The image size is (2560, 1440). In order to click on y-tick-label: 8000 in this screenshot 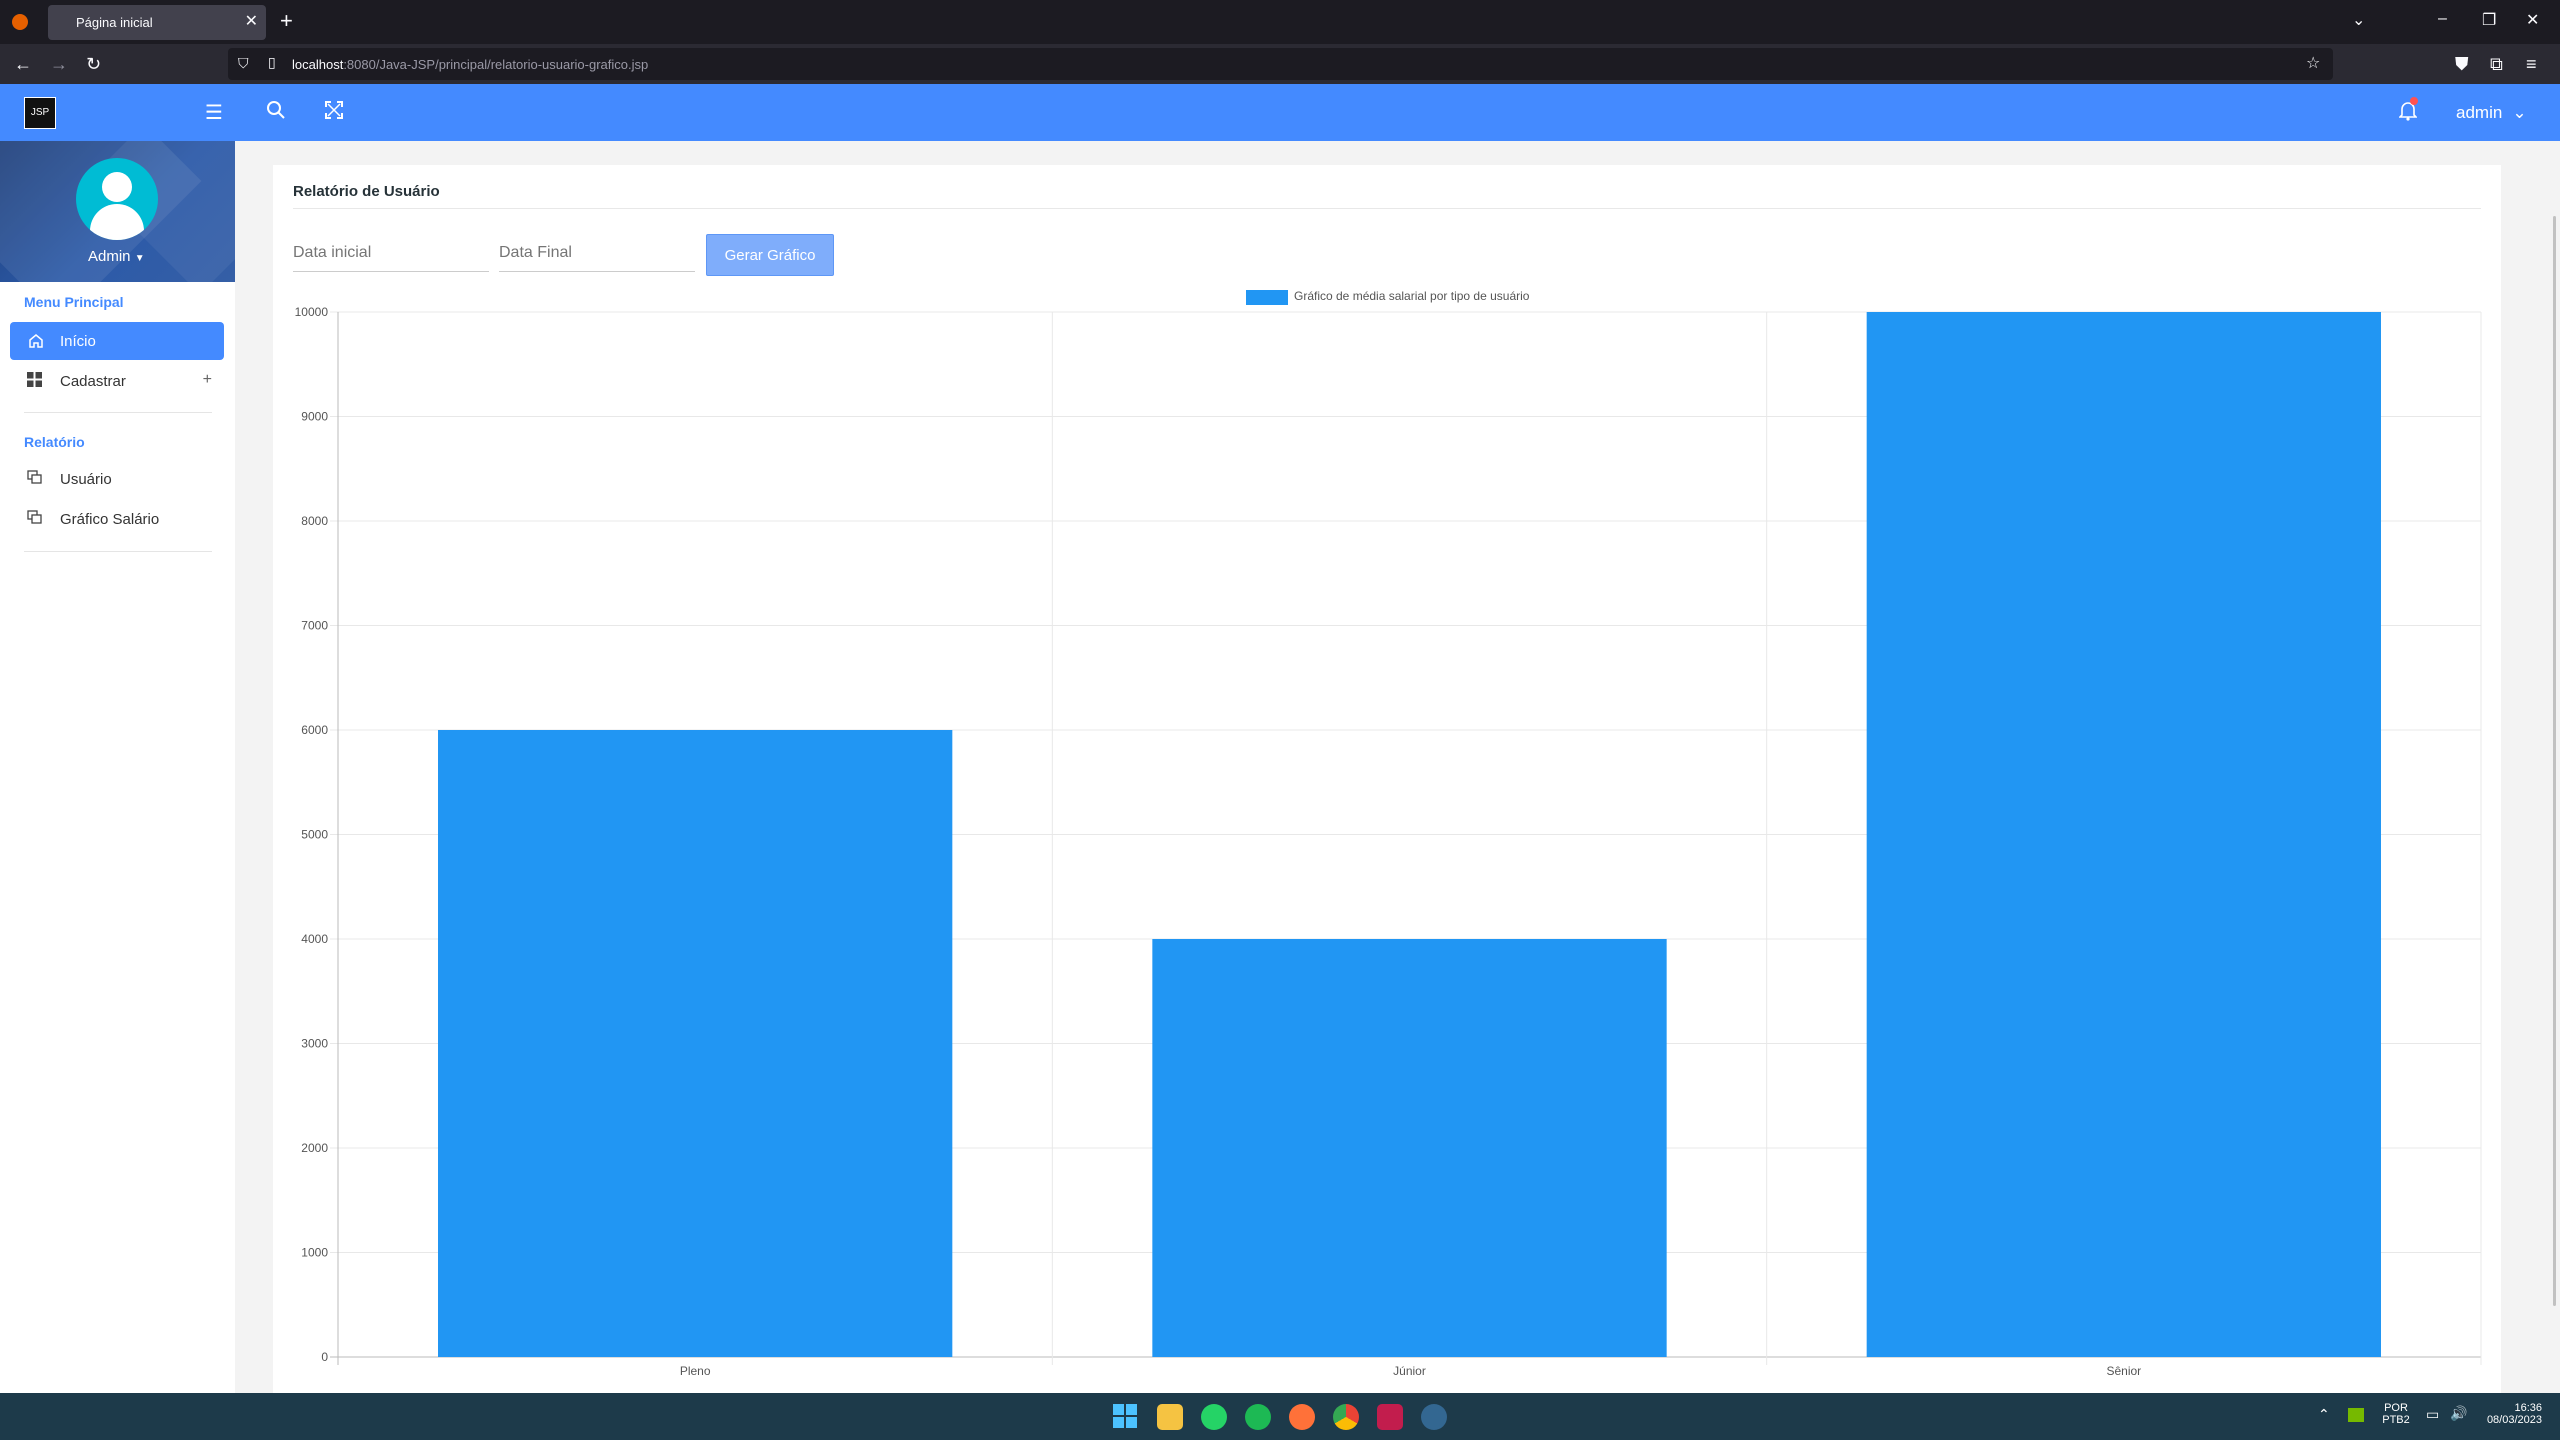, I will do `click(314, 521)`.